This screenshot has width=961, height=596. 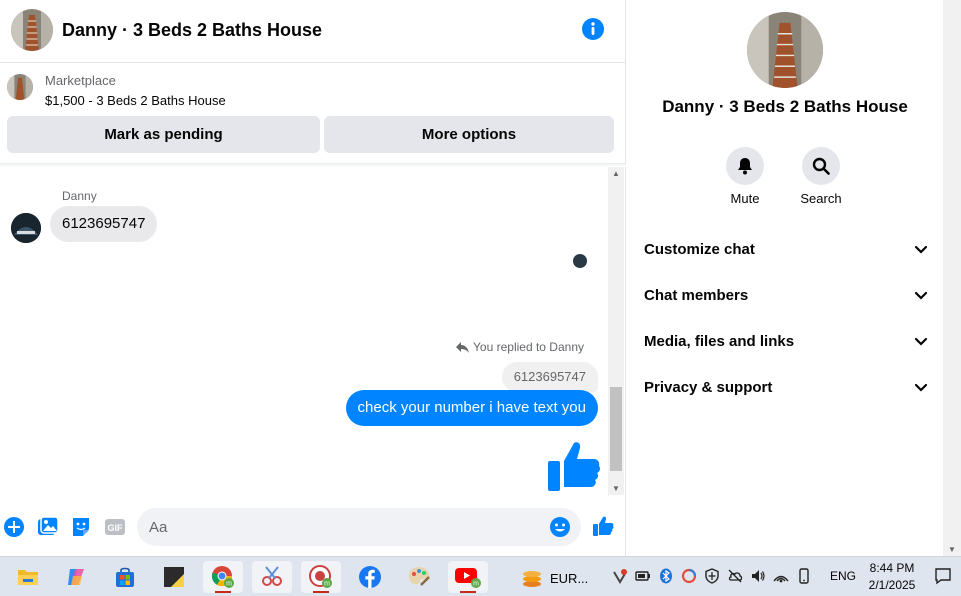 I want to click on clock: 8:44 PM 2/1/2025, so click(x=892, y=577).